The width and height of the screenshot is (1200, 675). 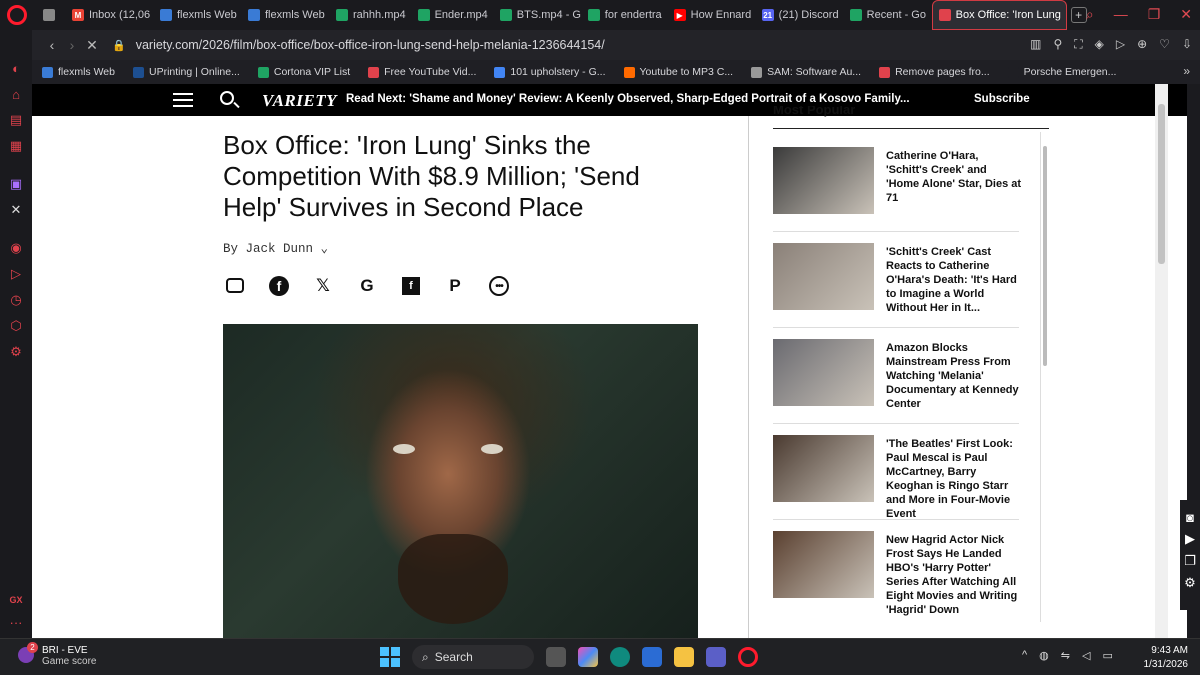 I want to click on restore-button: ❐, so click(x=1154, y=14).